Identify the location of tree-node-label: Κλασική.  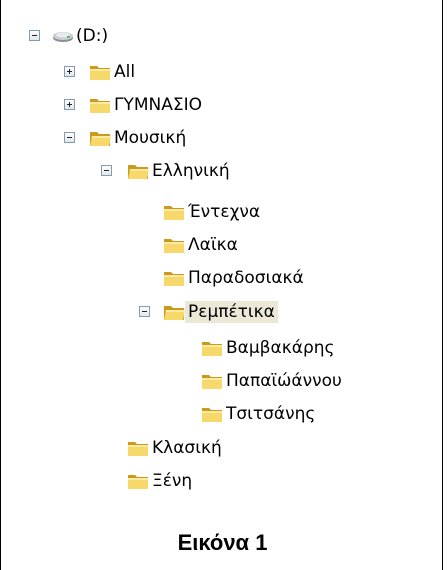
(187, 448).